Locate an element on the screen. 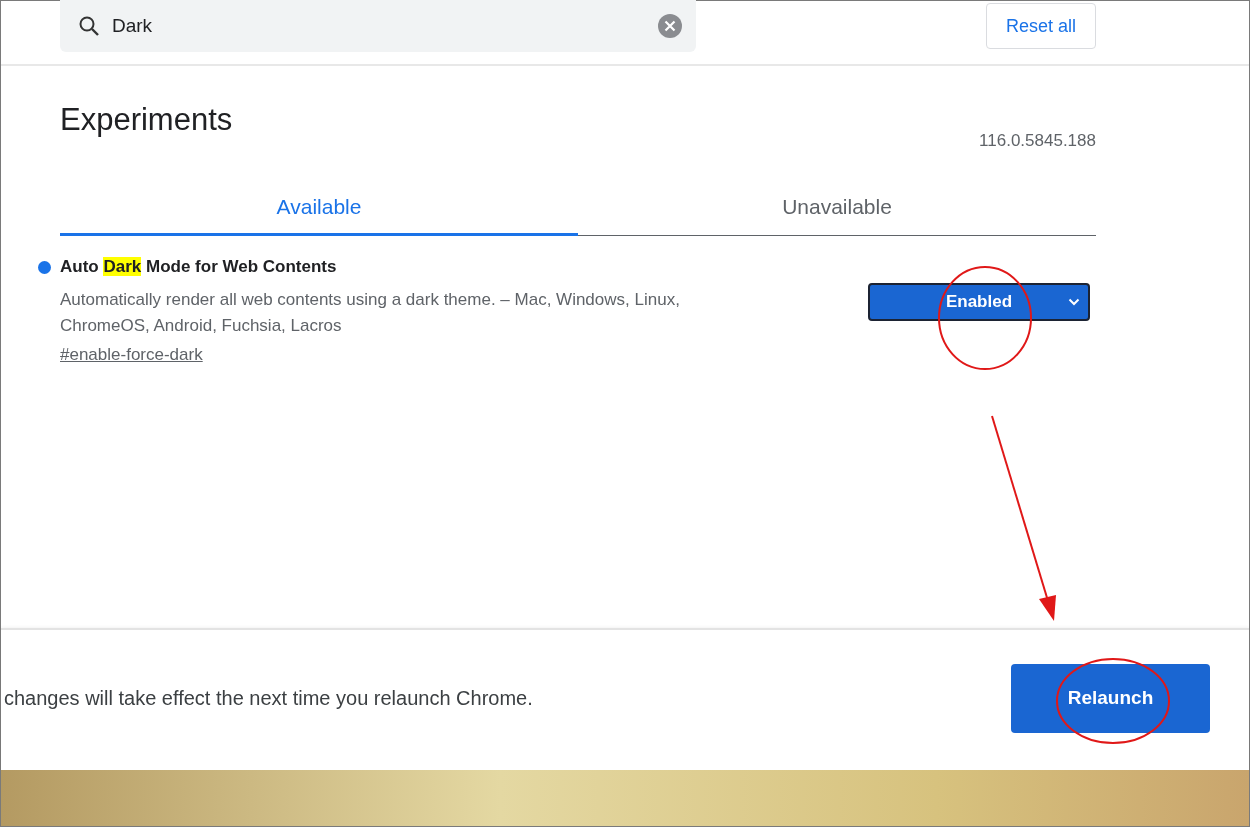 This screenshot has height=827, width=1250. experiment-link: #enable-force-dark is located at coordinates (131, 355).